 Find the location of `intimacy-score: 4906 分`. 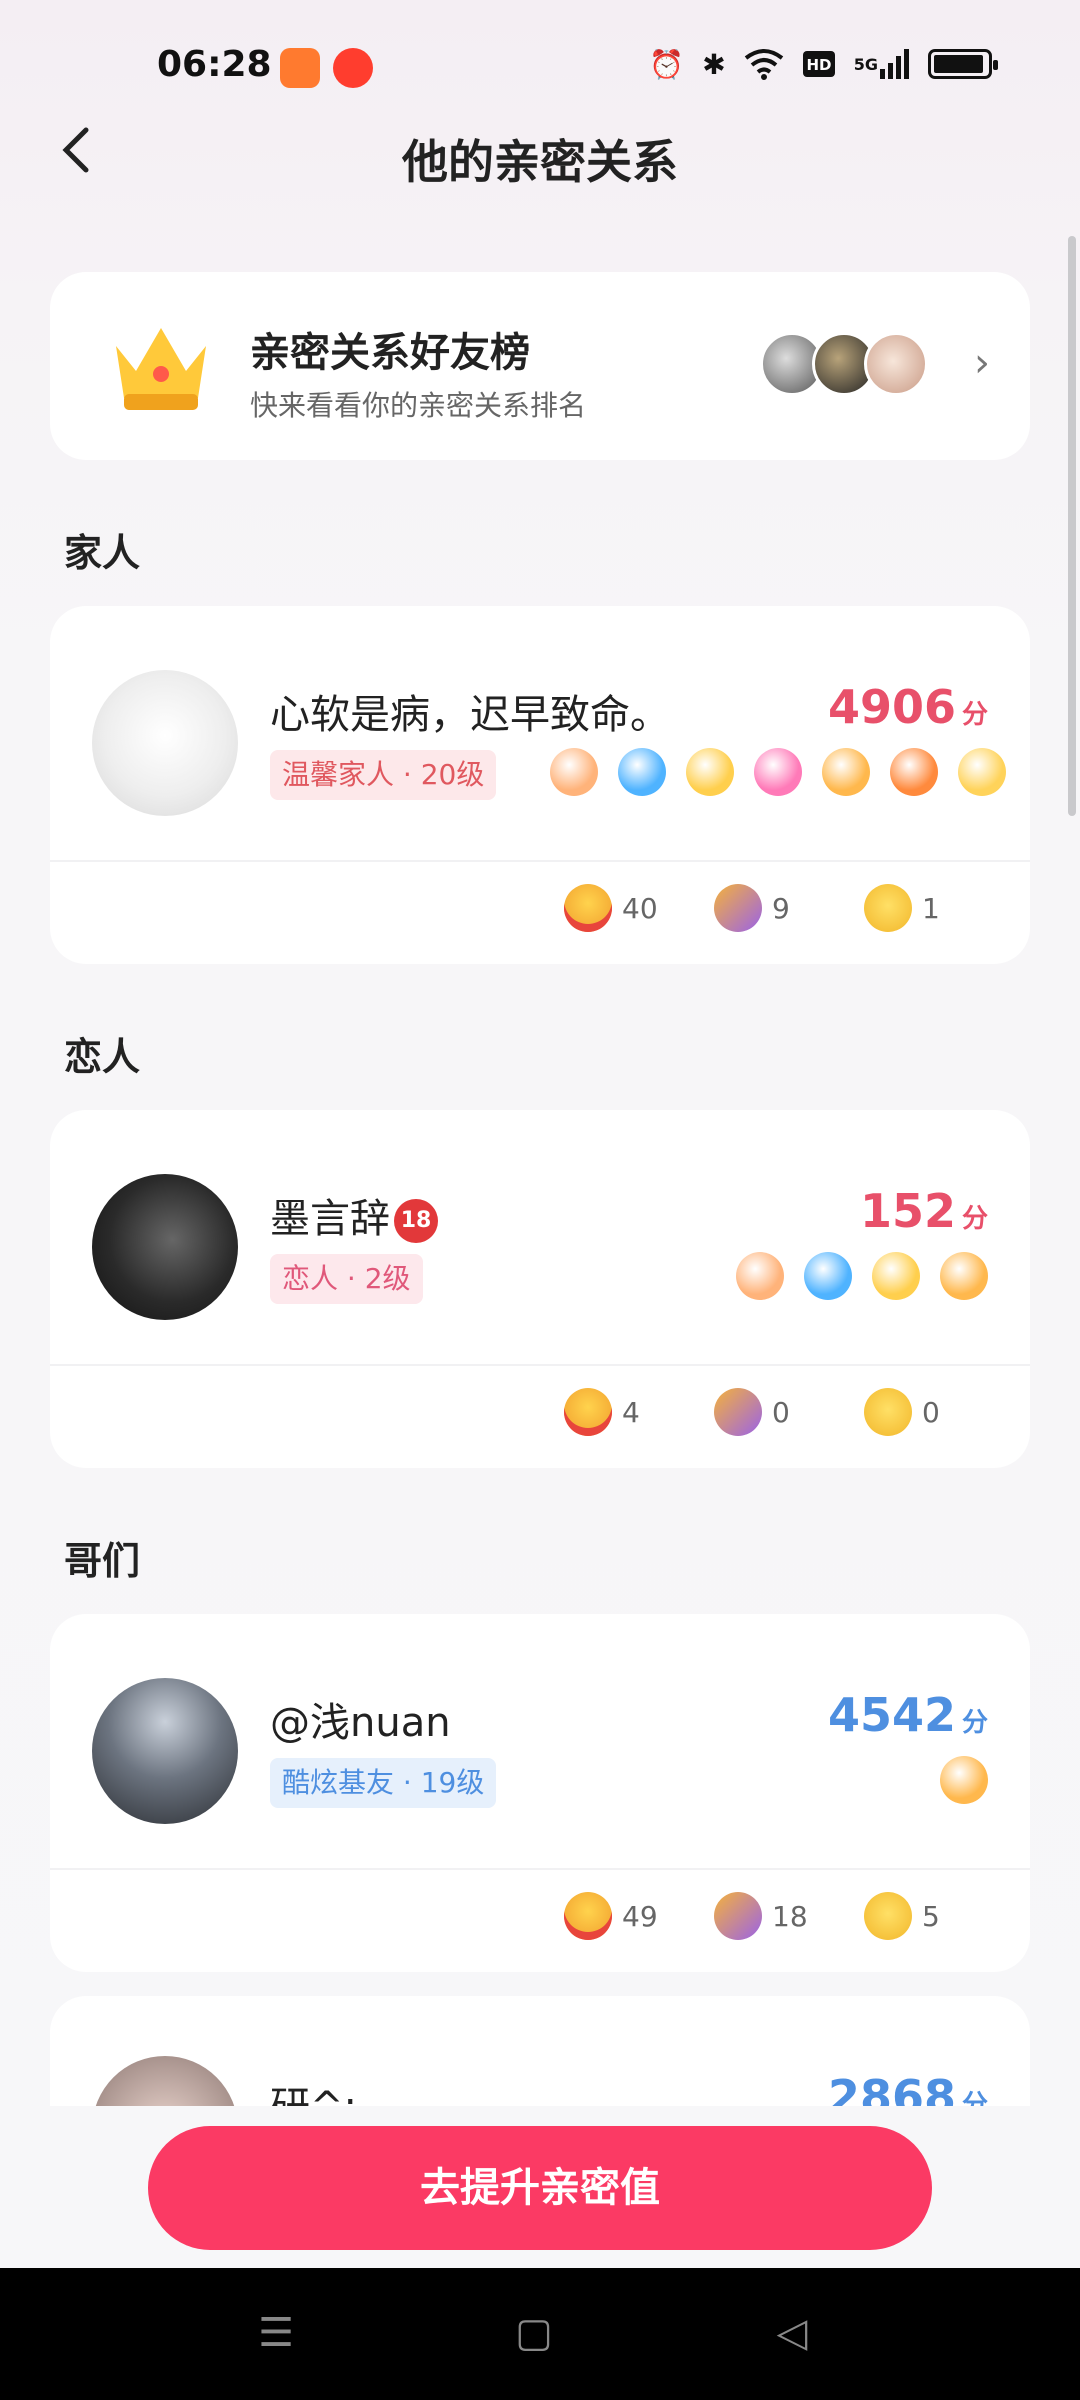

intimacy-score: 4906 分 is located at coordinates (908, 707).